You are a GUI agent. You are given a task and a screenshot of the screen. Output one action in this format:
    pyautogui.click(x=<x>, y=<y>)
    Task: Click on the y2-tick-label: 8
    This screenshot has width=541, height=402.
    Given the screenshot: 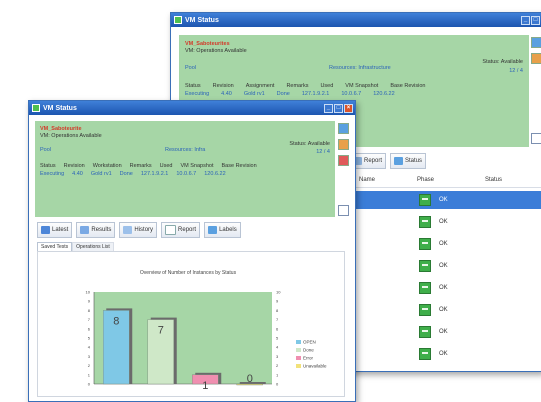 What is the action you would take?
    pyautogui.click(x=277, y=310)
    